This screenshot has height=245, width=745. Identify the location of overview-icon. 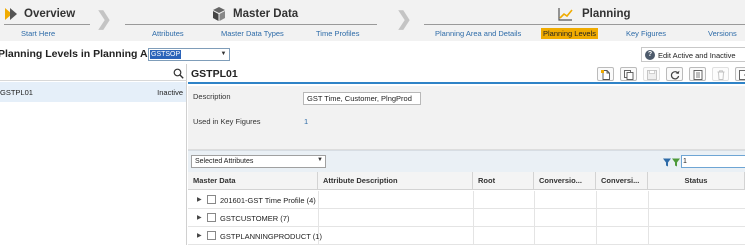
(12, 14).